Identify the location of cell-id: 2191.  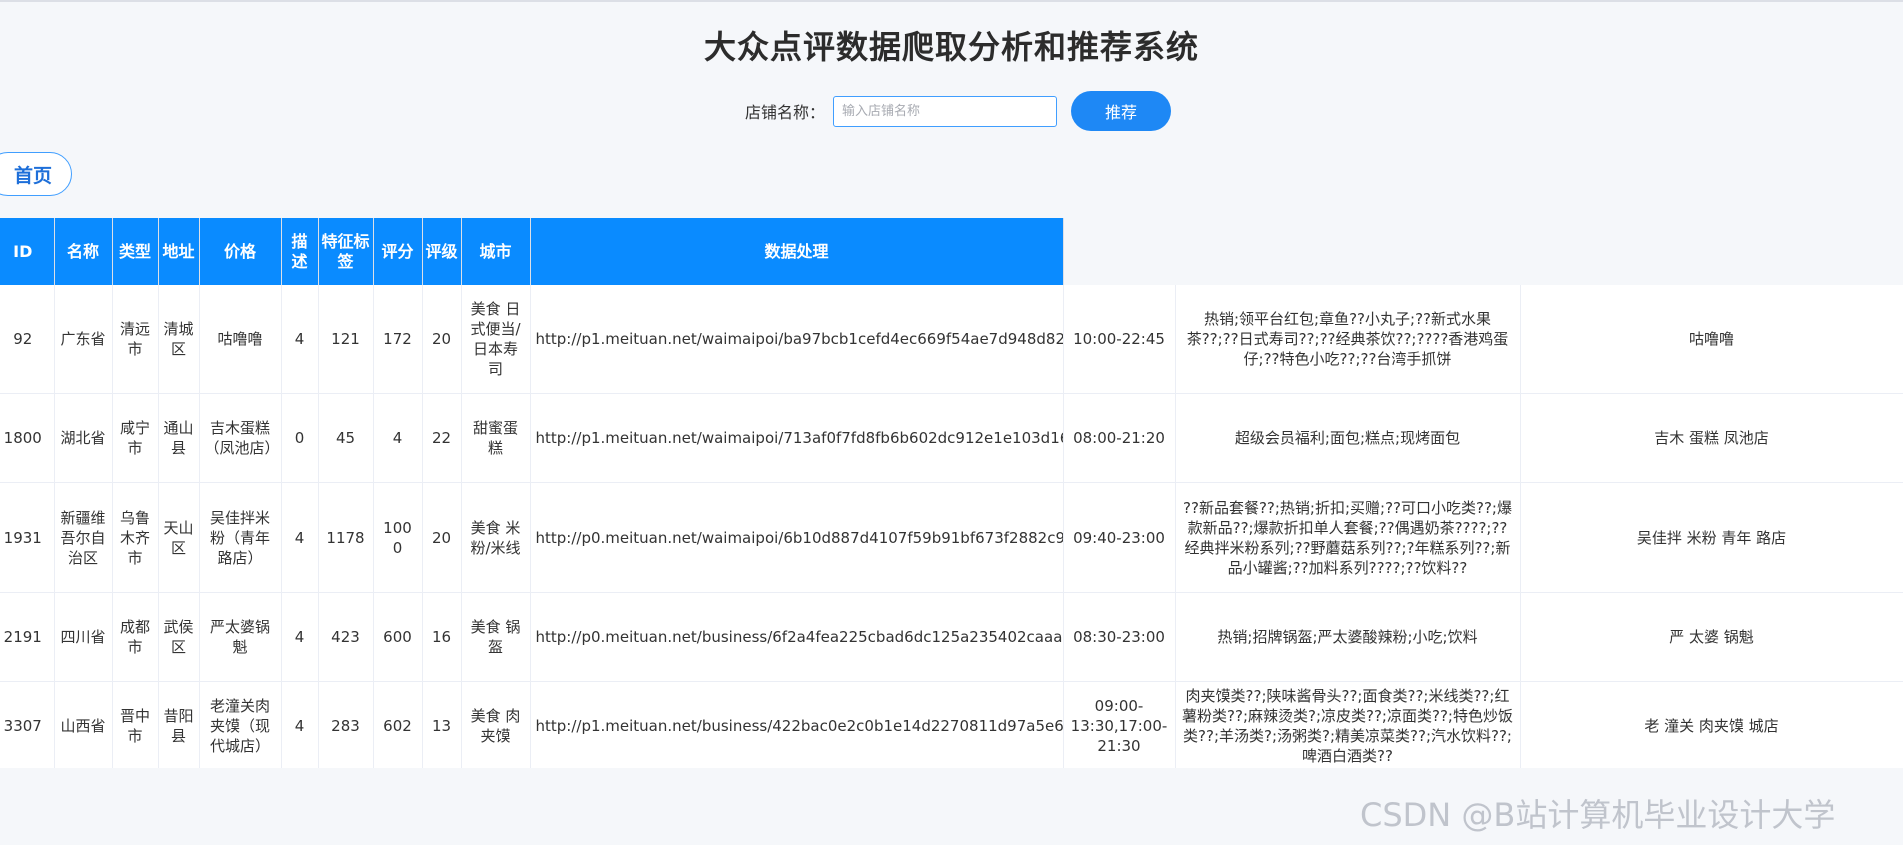
(27, 637).